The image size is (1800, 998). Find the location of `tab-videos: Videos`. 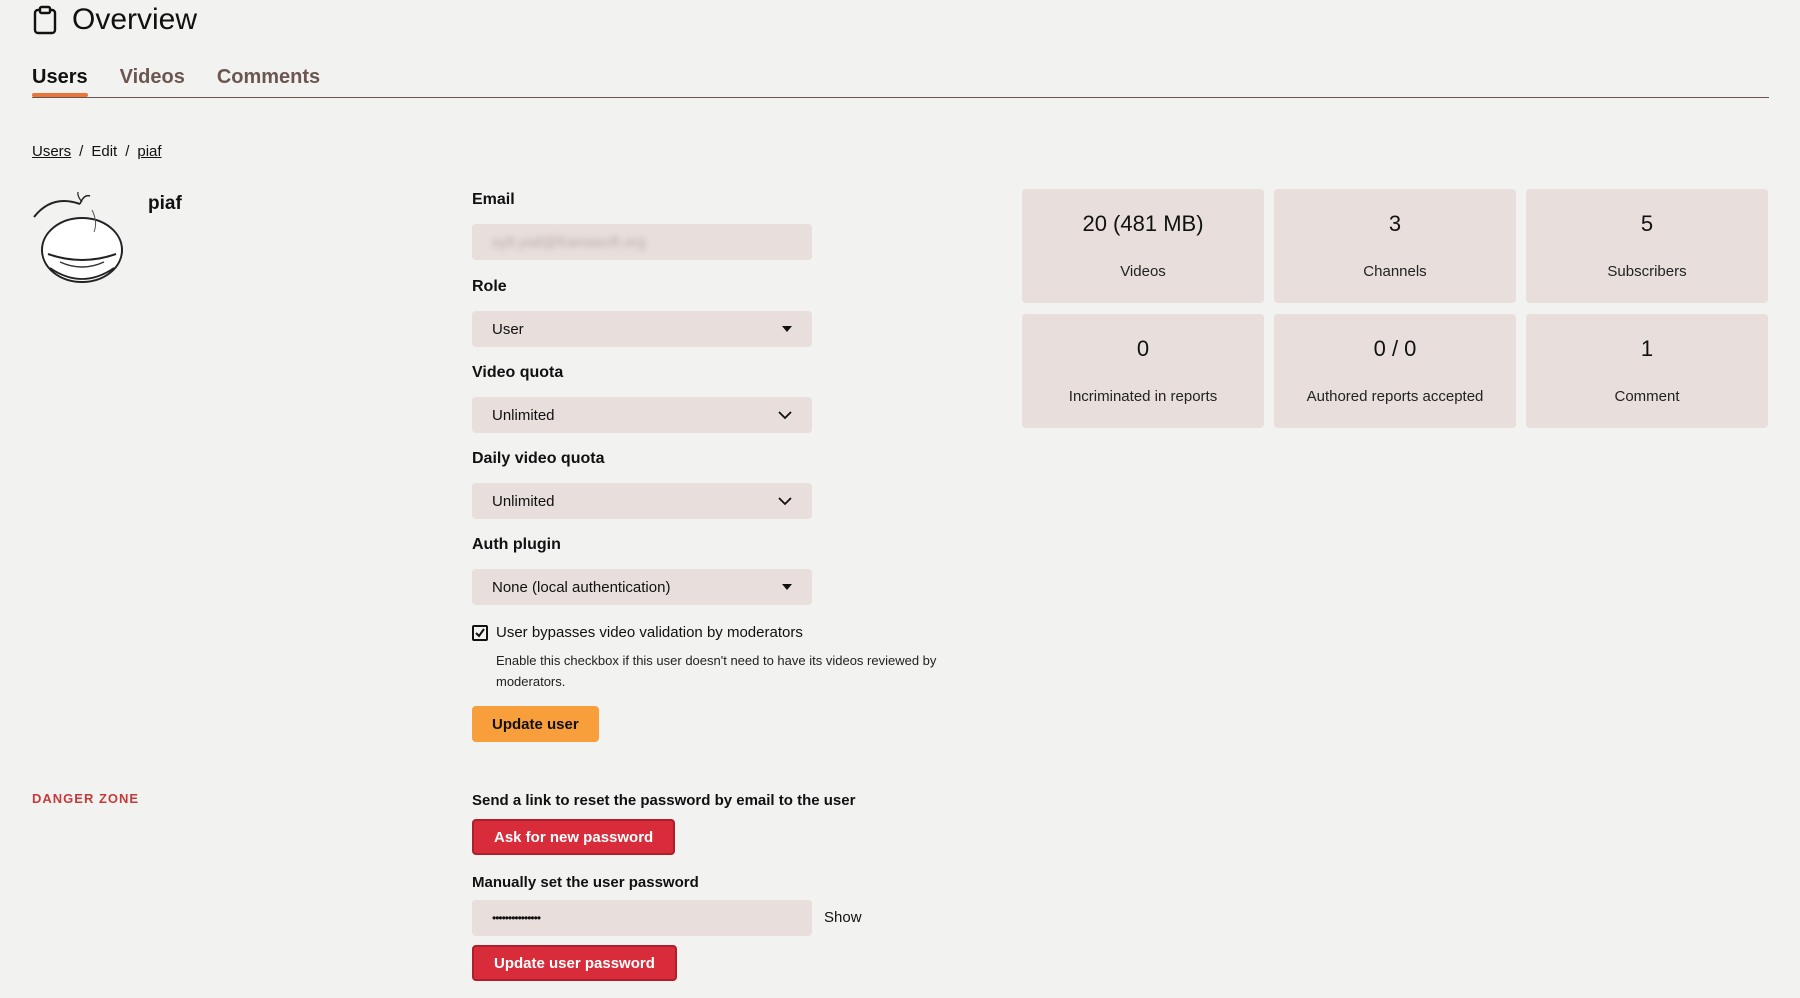

tab-videos: Videos is located at coordinates (152, 81).